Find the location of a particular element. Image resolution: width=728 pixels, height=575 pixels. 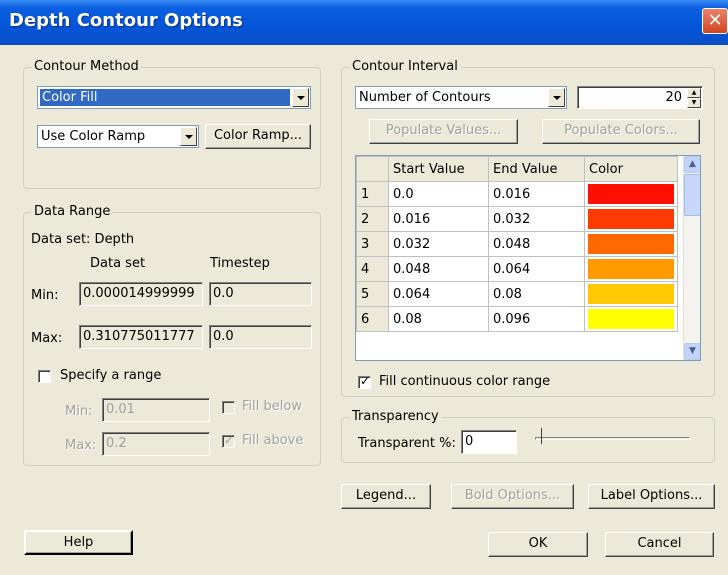

table-header-row: Start Value End Value Color is located at coordinates (517, 169).